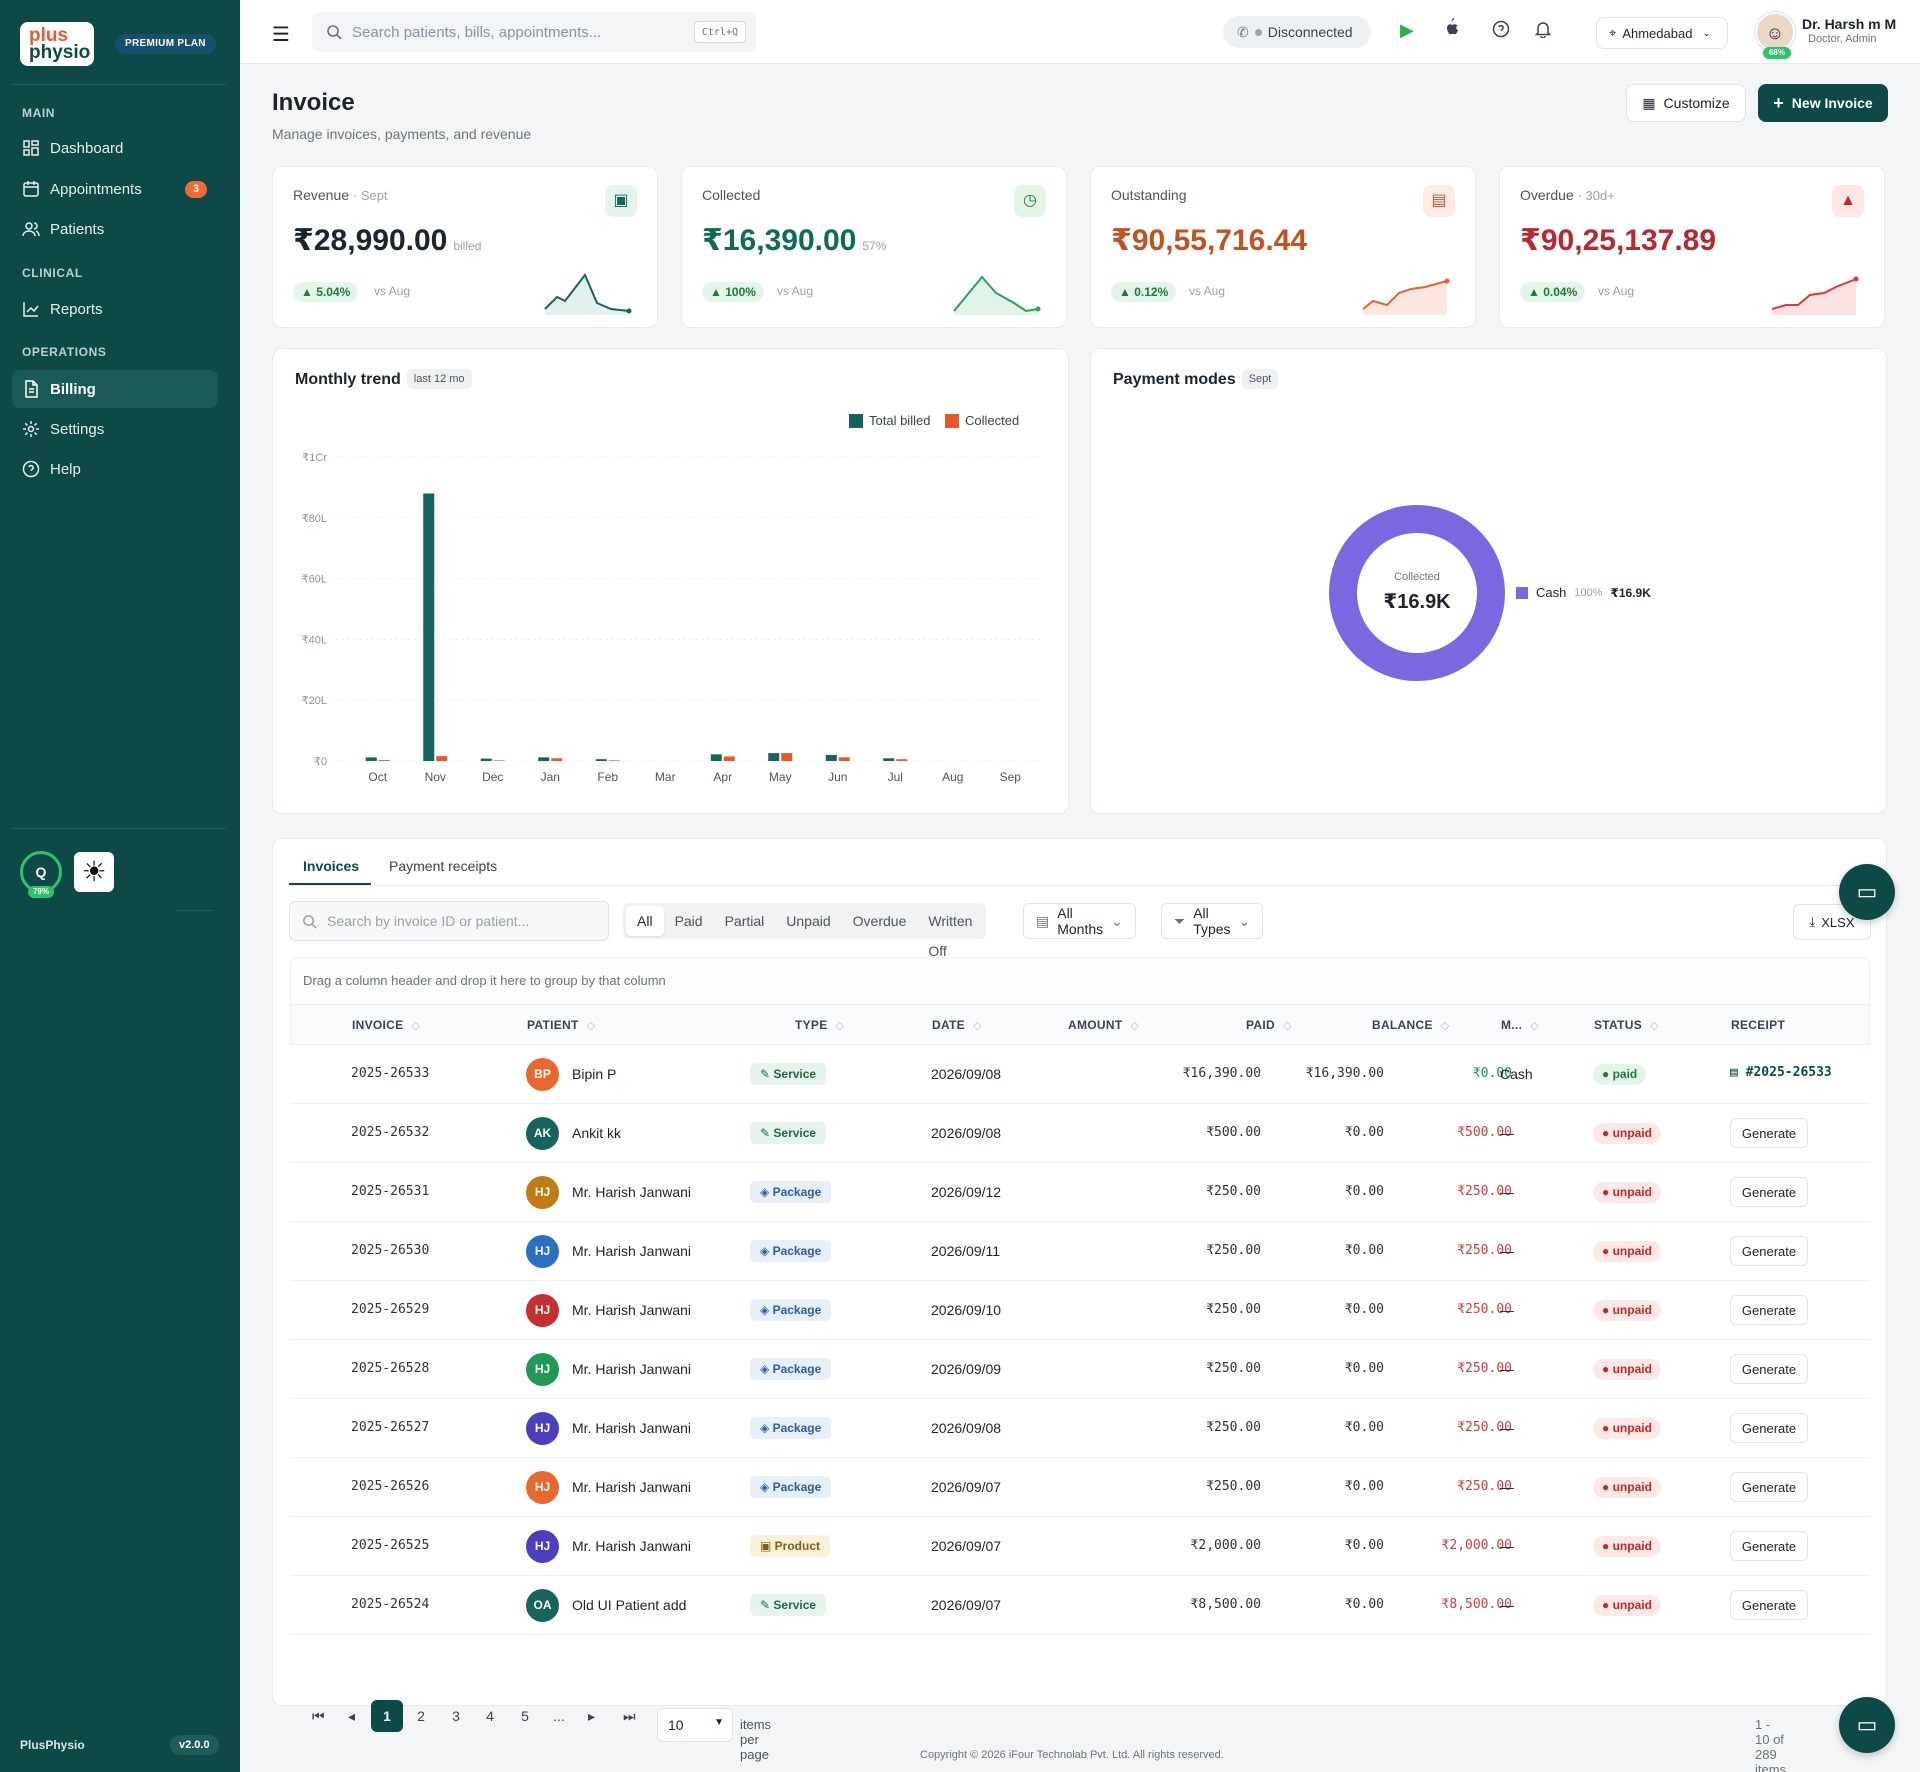 This screenshot has width=1920, height=1772. Describe the element at coordinates (115, 229) in the screenshot. I see `sidebar-item-patients: Patients` at that location.